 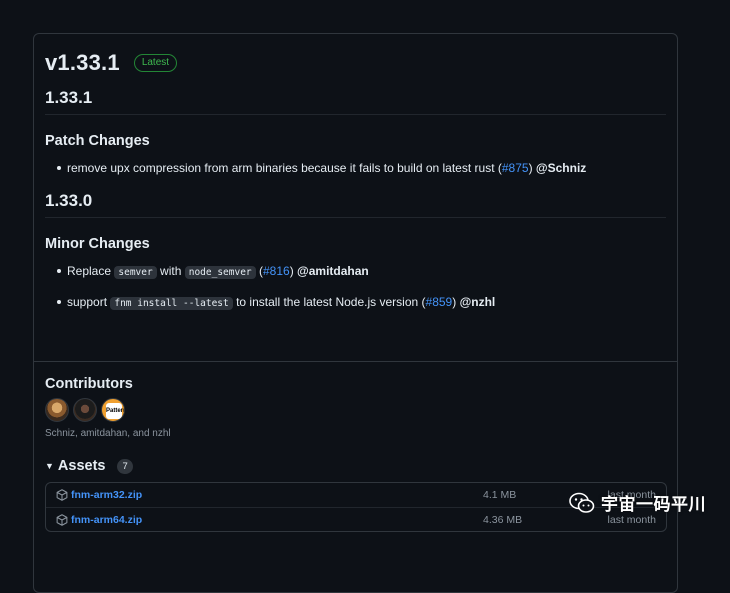 What do you see at coordinates (439, 302) in the screenshot?
I see `pr-link-859: #859` at bounding box center [439, 302].